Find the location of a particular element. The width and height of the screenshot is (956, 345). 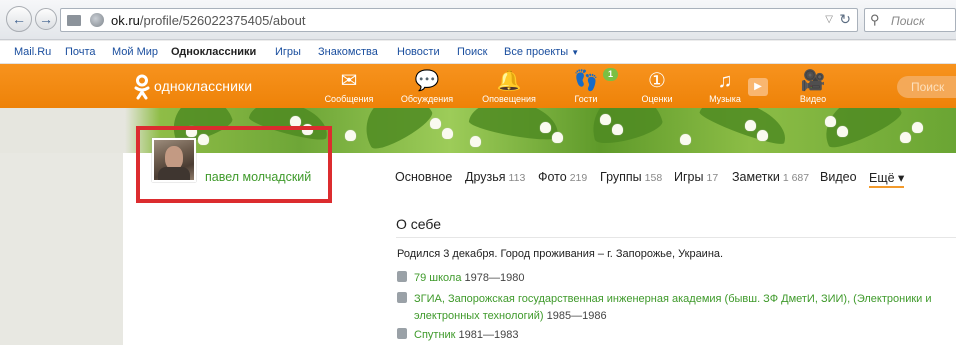

portal-link-all-projects: Все проекты ▼ is located at coordinates (541, 52).